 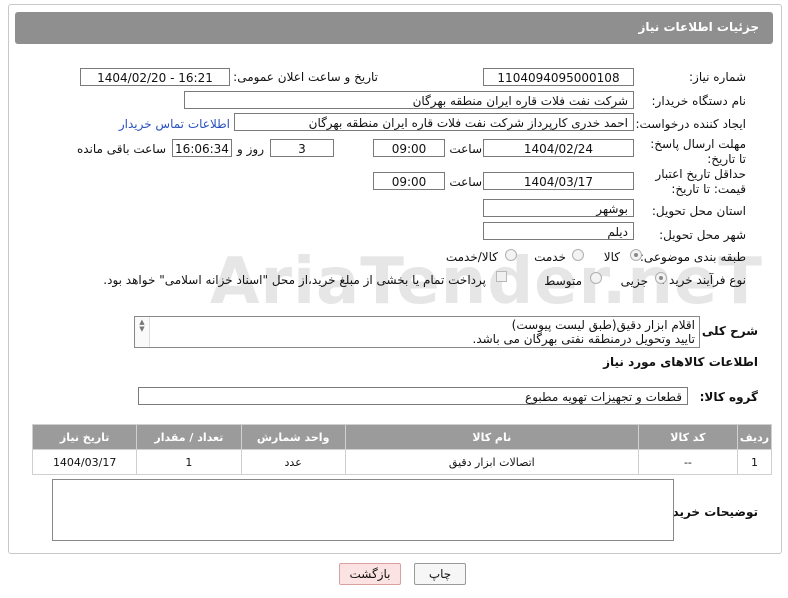 What do you see at coordinates (754, 462) in the screenshot?
I see `cell-row: 1` at bounding box center [754, 462].